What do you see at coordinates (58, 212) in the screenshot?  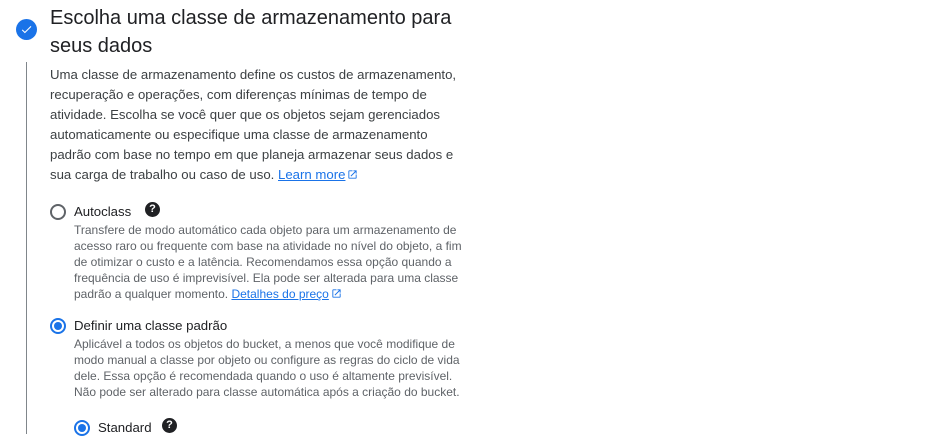 I see `autoclass-radio` at bounding box center [58, 212].